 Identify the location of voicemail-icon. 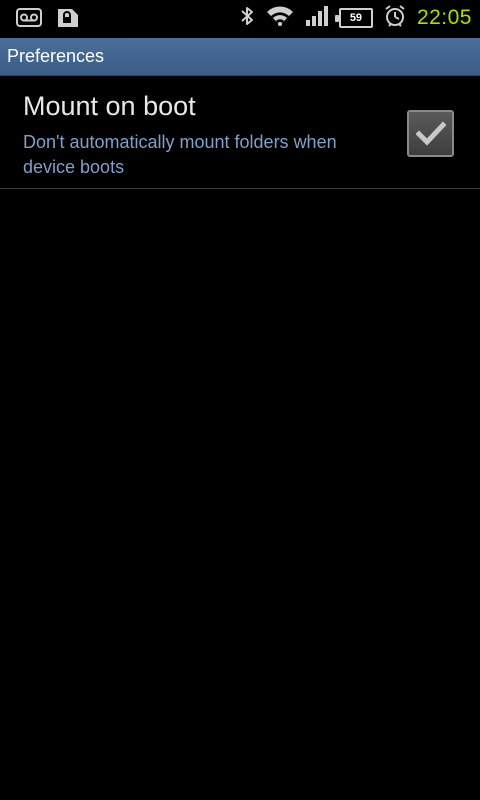
(29, 20).